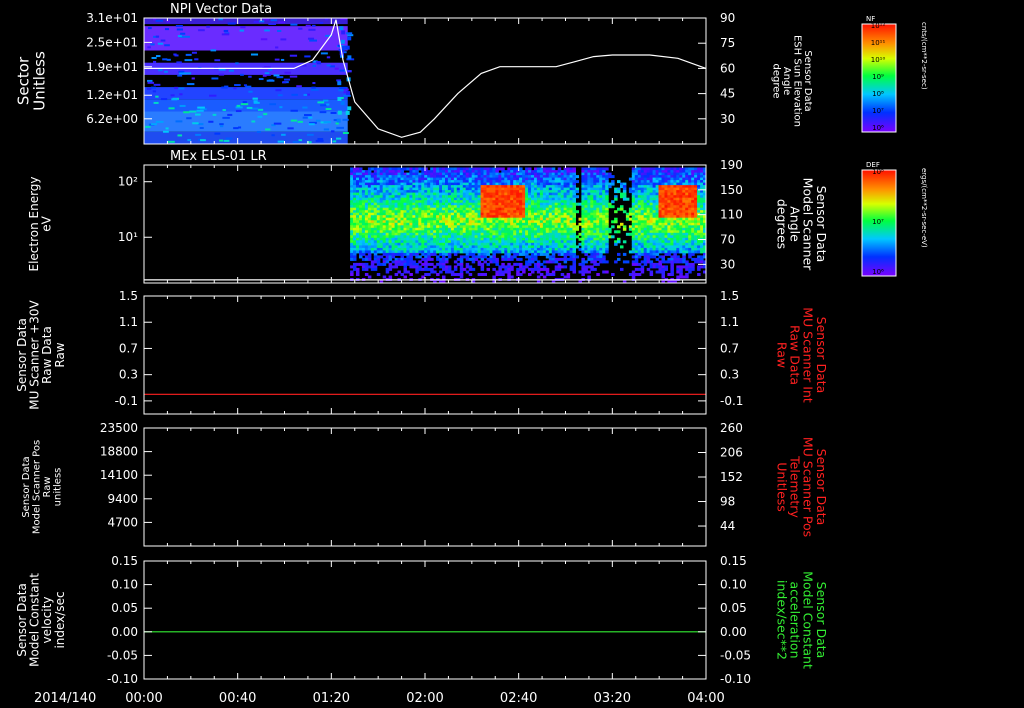 The image size is (1024, 708). I want to click on right-tick-label: 60, so click(727, 68).